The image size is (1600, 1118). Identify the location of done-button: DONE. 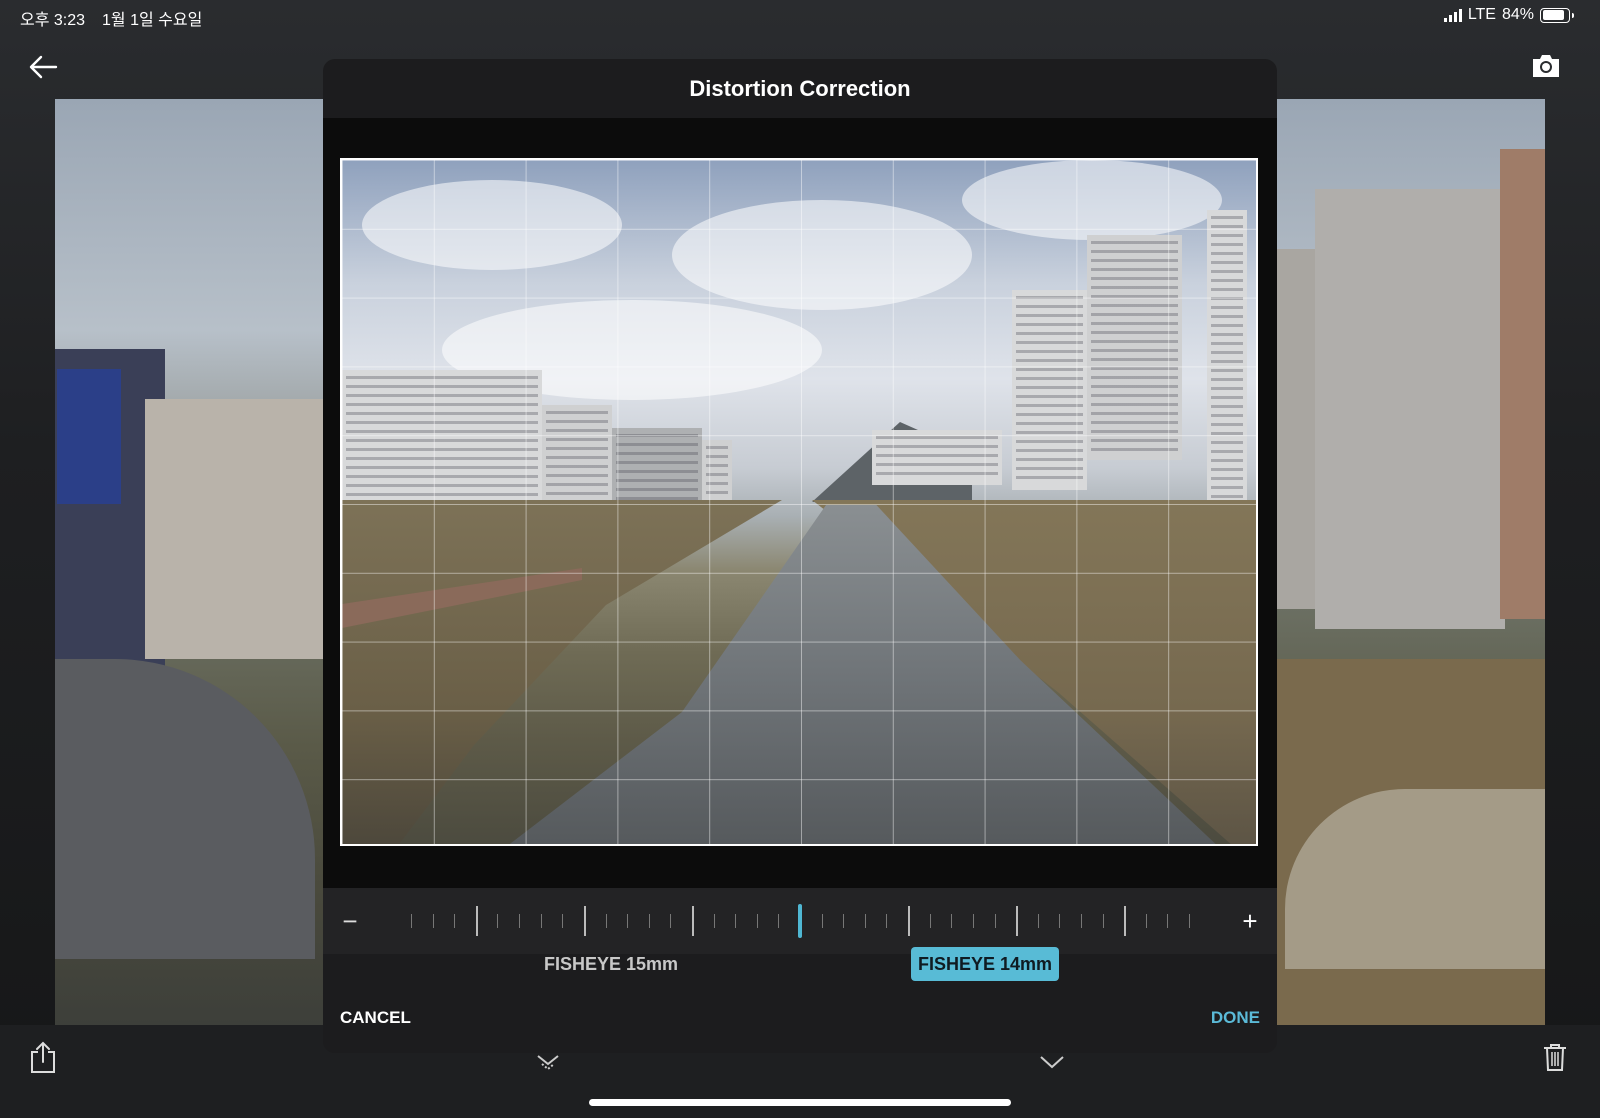
(1235, 1018).